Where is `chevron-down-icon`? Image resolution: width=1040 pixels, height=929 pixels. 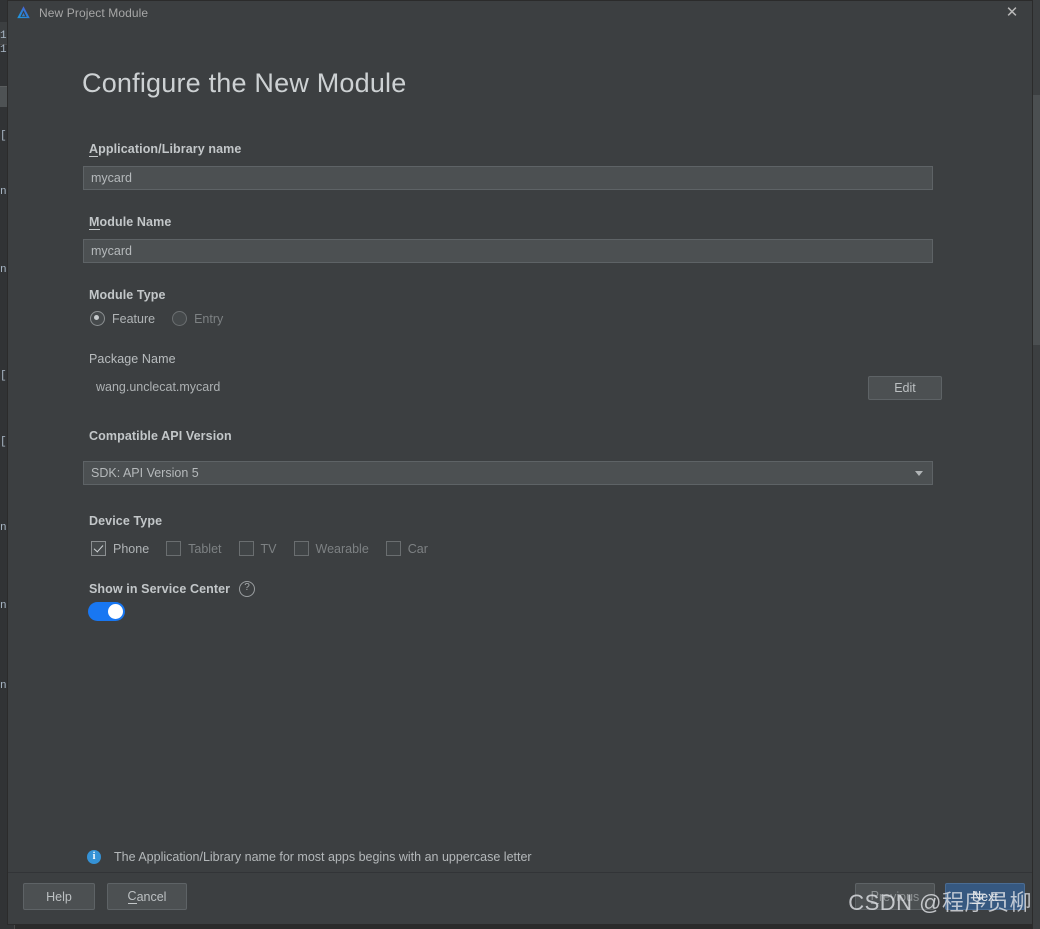
chevron-down-icon is located at coordinates (919, 473).